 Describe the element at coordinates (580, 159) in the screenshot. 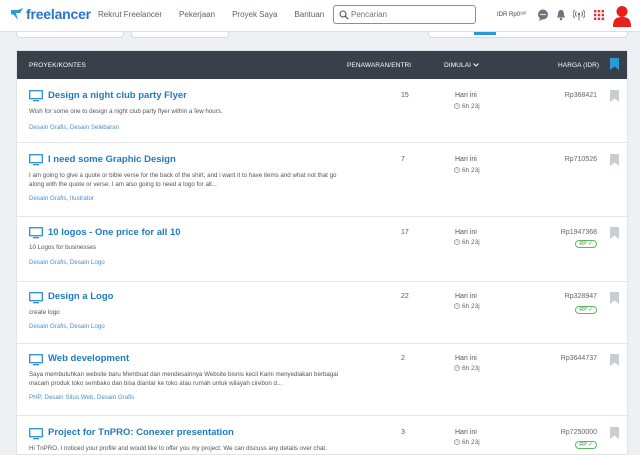

I see `project-price: Rp710526` at that location.